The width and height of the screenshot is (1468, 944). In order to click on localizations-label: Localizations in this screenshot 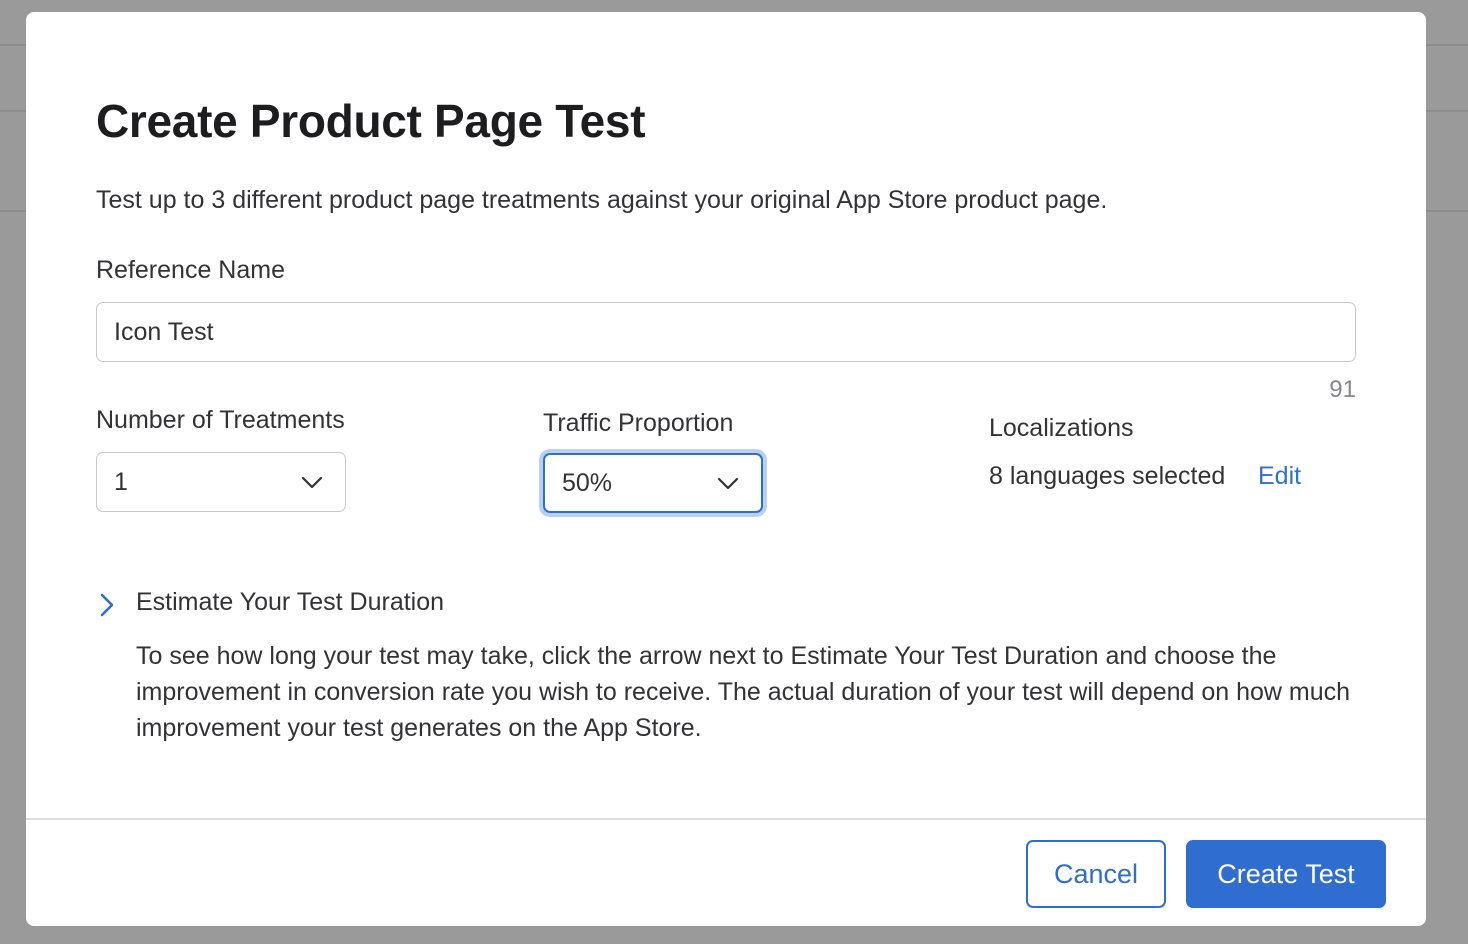, I will do `click(1061, 428)`.